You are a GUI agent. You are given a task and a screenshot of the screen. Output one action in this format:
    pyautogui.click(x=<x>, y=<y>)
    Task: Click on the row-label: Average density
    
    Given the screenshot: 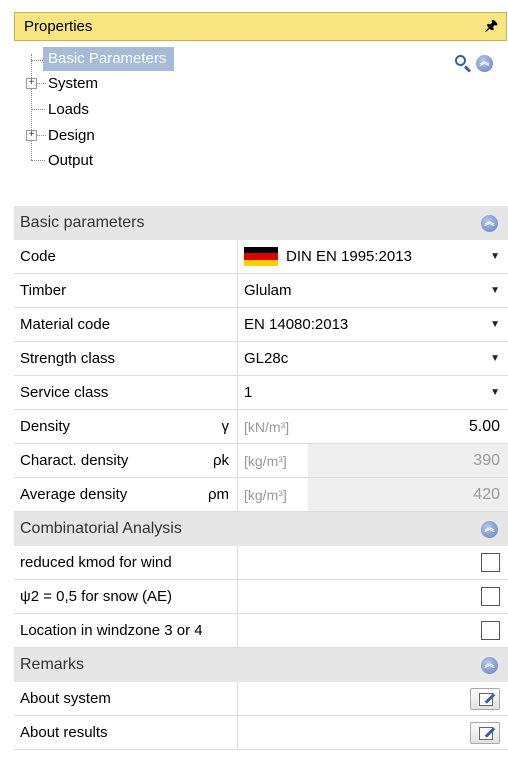 What is the action you would take?
    pyautogui.click(x=74, y=494)
    